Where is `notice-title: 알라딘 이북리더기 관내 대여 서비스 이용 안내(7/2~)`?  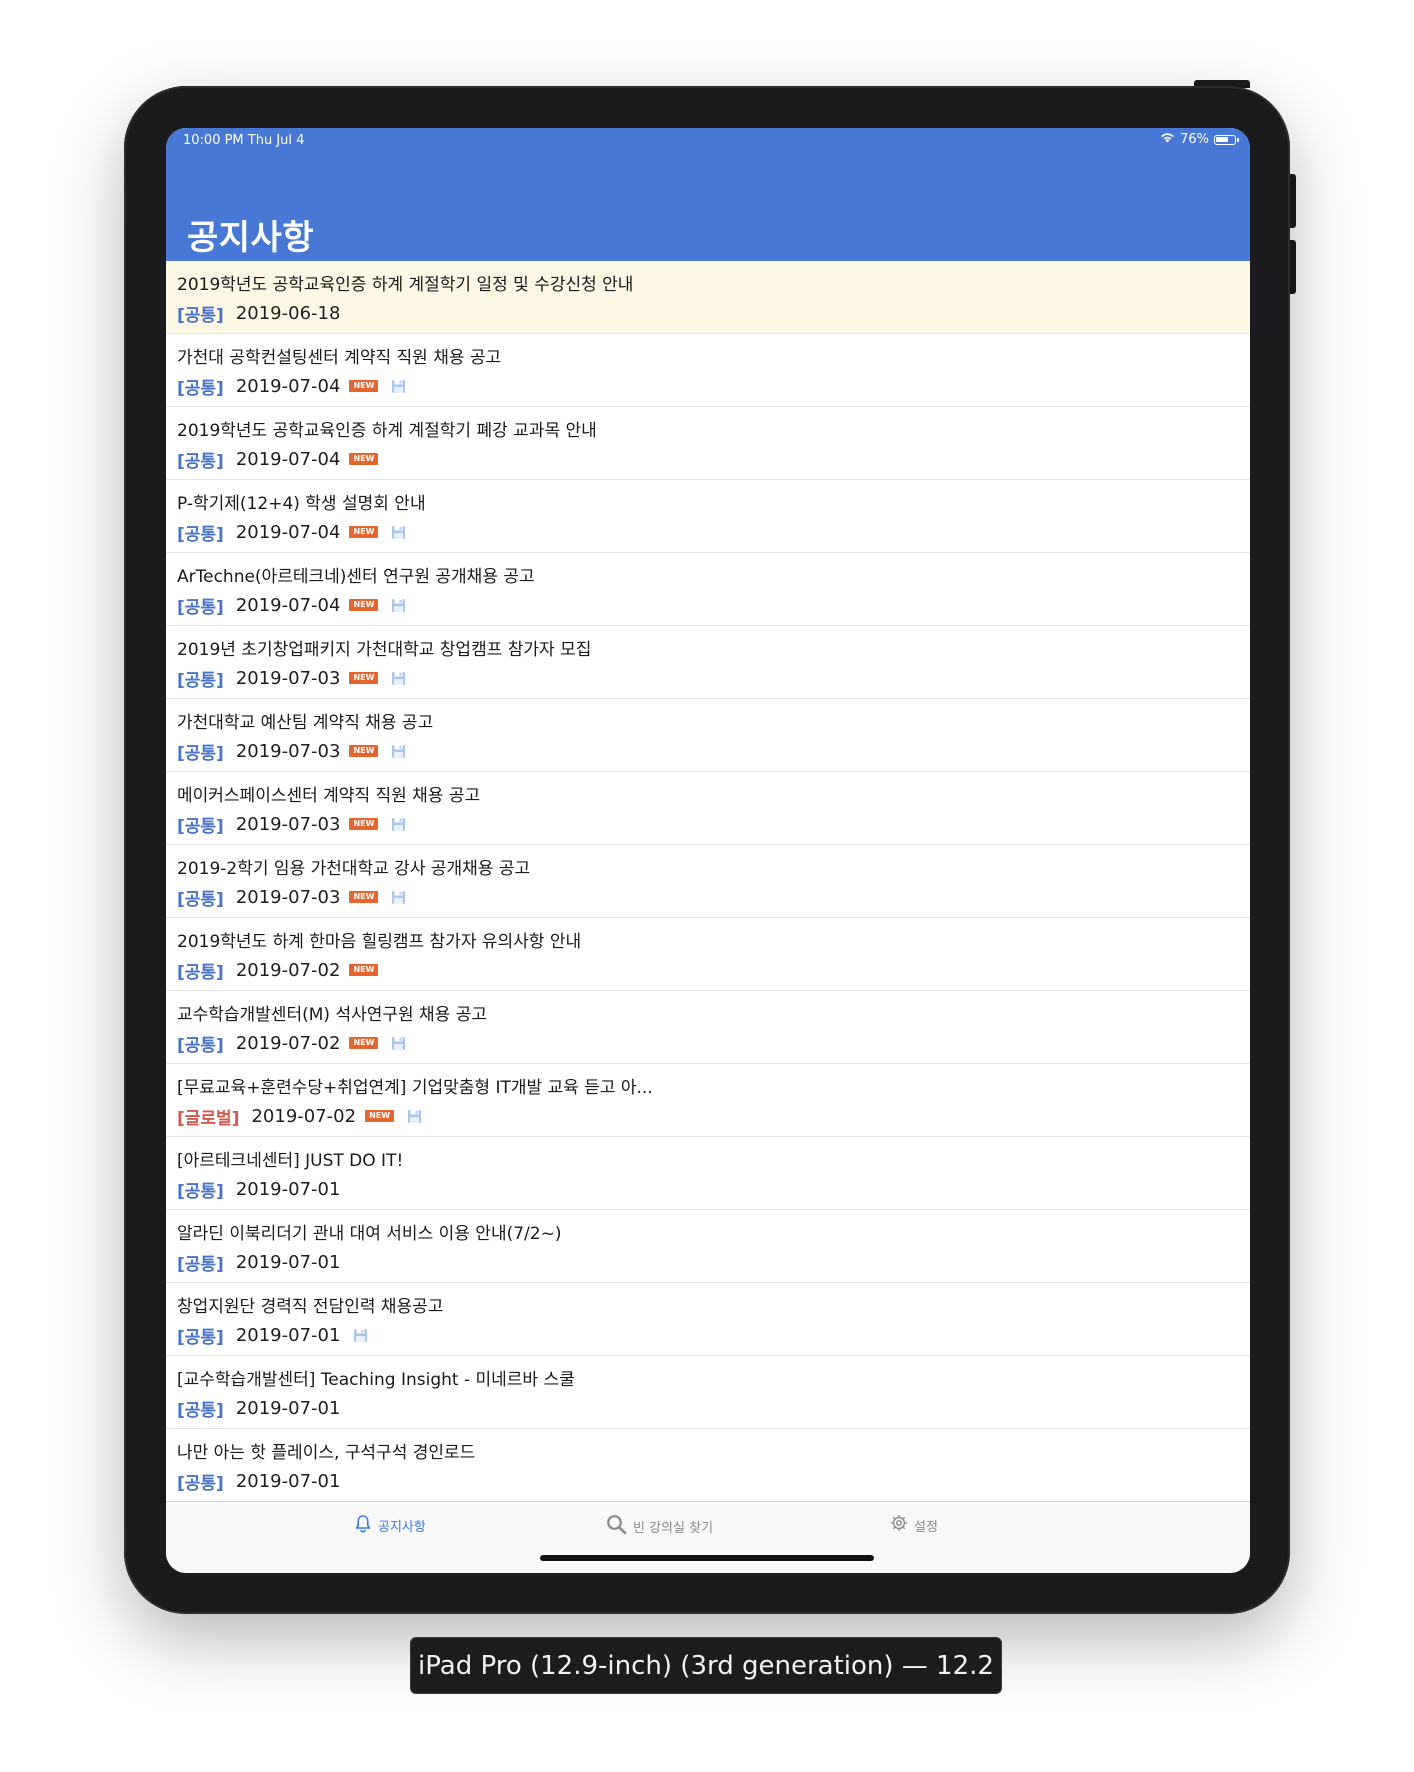
notice-title: 알라딘 이북리더기 관내 대여 서비스 이용 안내(7/2~) is located at coordinates (369, 1234).